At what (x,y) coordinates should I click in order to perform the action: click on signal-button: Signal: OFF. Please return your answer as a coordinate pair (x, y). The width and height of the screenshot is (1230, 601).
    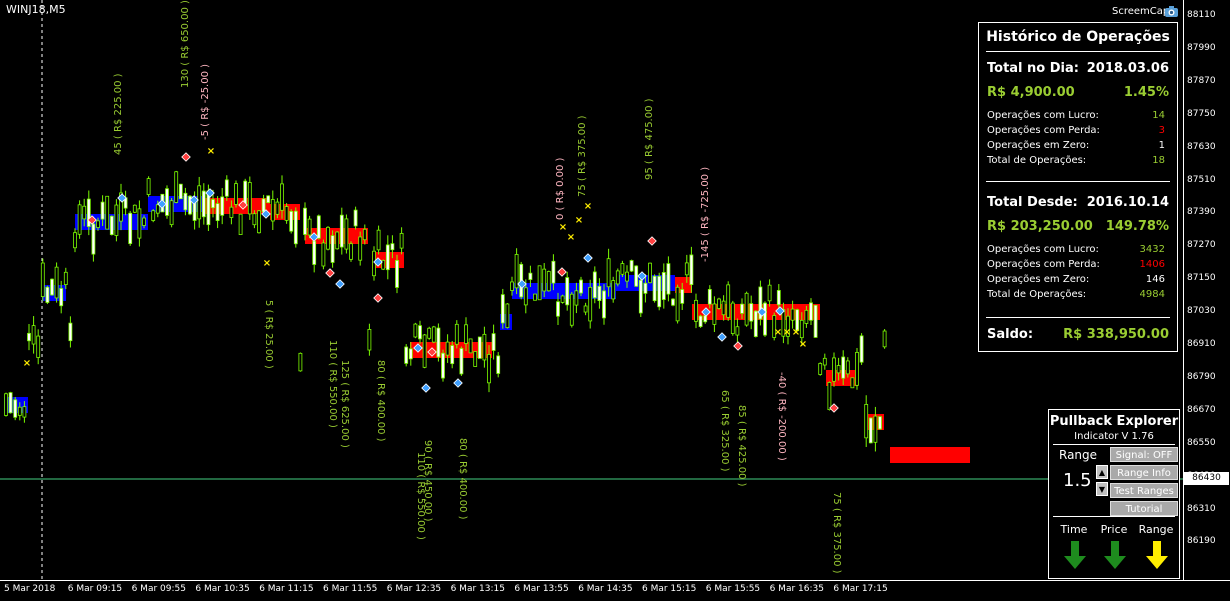
    Looking at the image, I should click on (1144, 454).